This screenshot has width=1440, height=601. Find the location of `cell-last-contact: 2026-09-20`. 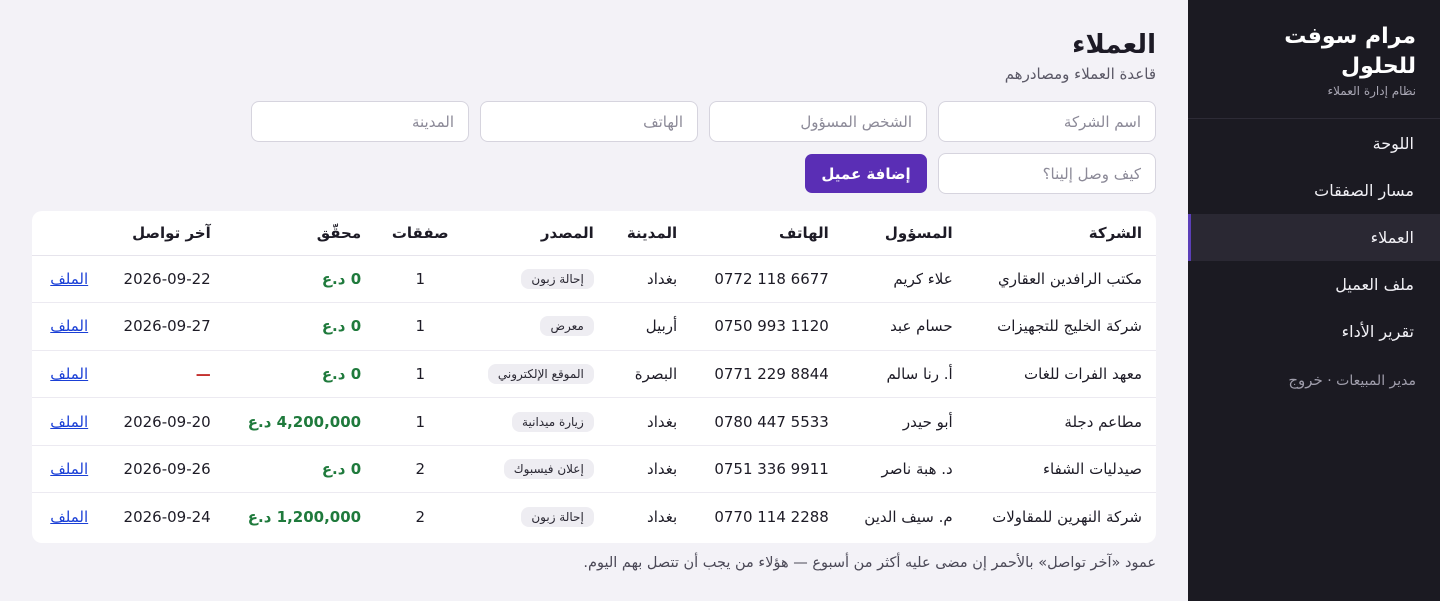

cell-last-contact: 2026-09-20 is located at coordinates (163, 421).